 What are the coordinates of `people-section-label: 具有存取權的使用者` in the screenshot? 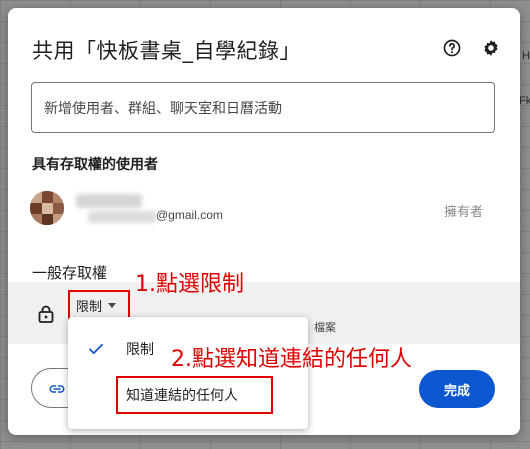 It's located at (95, 165).